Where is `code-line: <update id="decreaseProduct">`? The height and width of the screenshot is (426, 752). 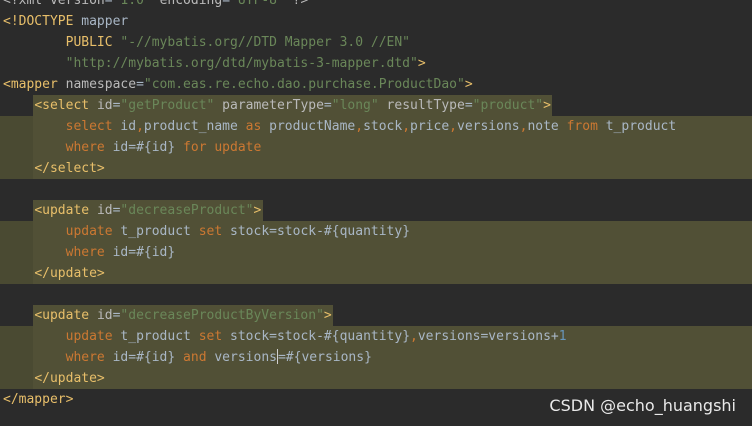 code-line: <update id="decreaseProduct"> is located at coordinates (376, 210).